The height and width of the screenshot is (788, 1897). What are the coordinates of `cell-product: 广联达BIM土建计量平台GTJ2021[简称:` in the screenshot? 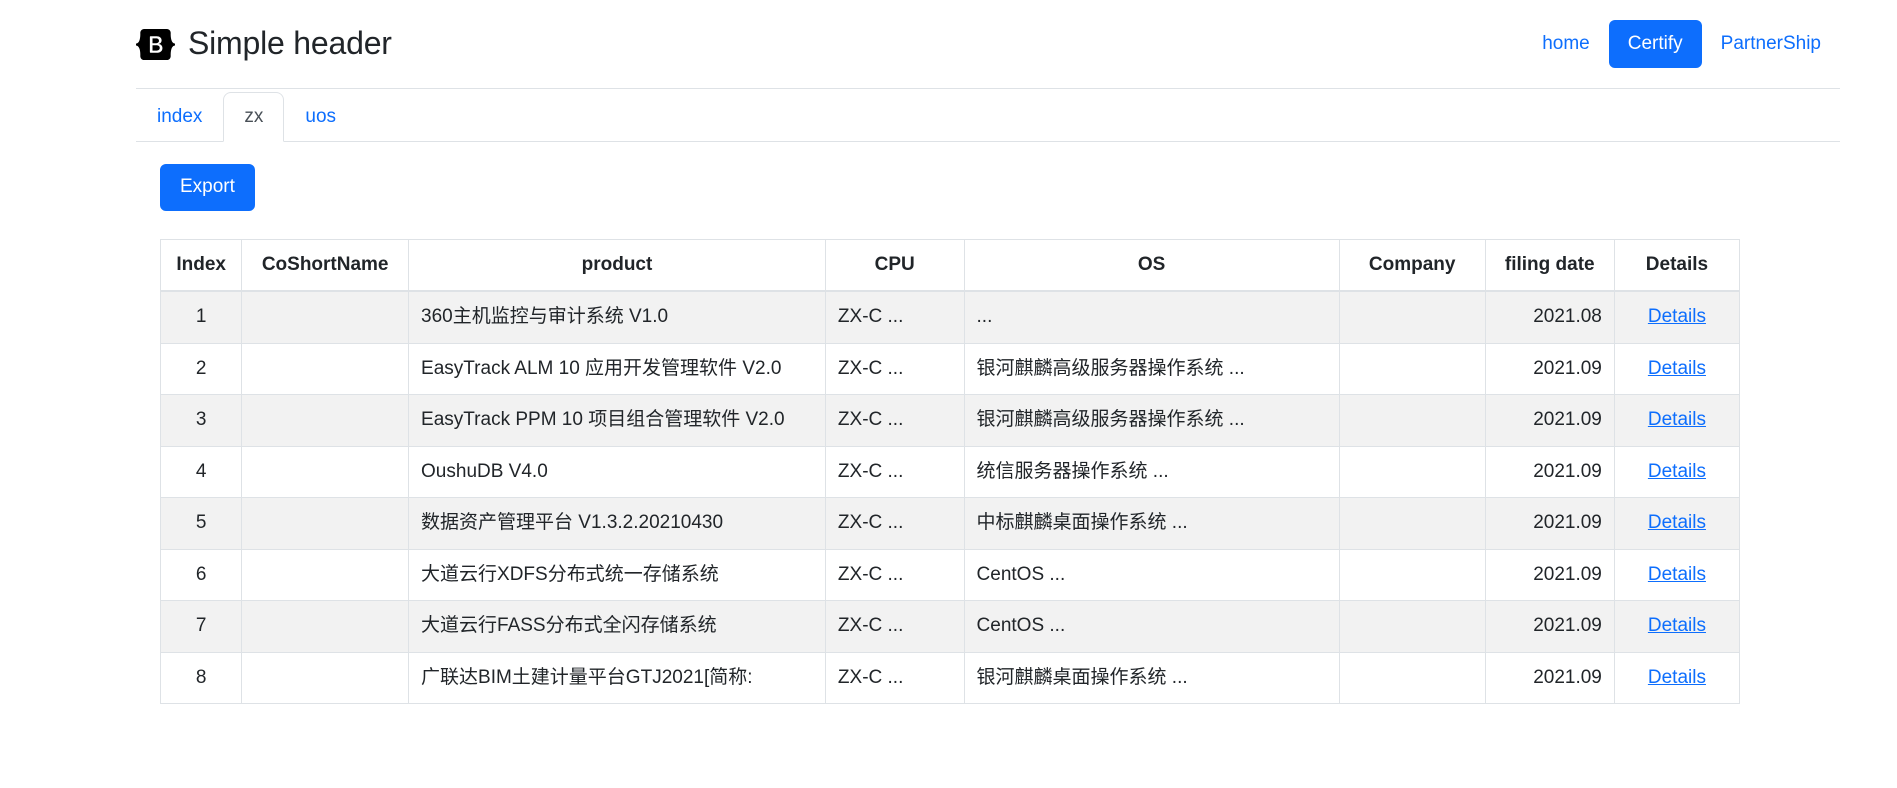 It's located at (617, 677).